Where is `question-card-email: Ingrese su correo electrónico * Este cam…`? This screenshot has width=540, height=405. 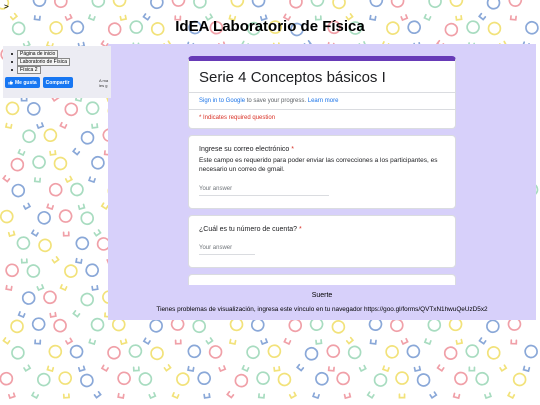 question-card-email: Ingrese su correo electrónico * Este cam… is located at coordinates (322, 172).